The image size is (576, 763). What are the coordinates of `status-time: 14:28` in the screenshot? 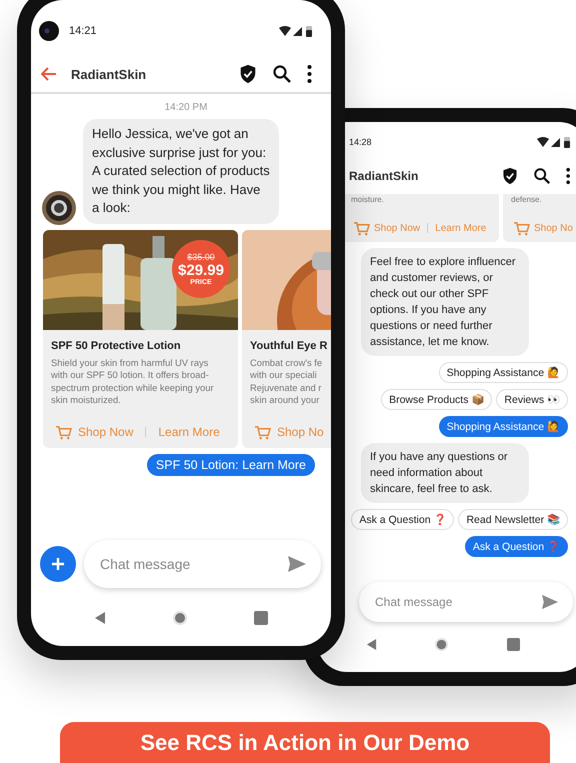 It's located at (361, 142).